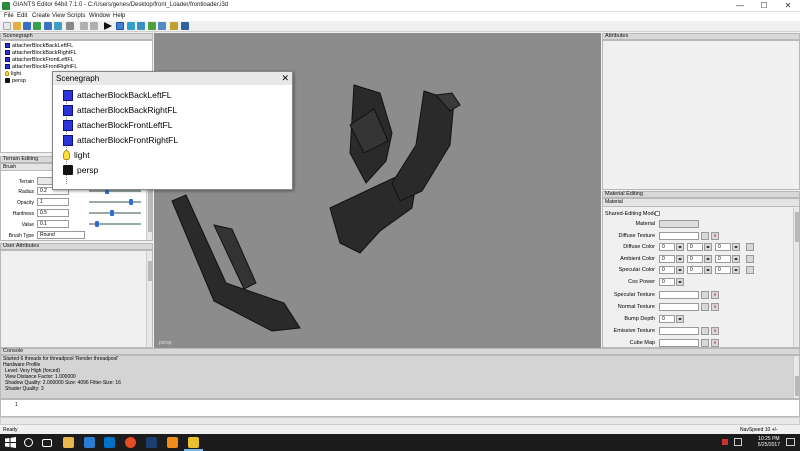 The width and height of the screenshot is (800, 451). Describe the element at coordinates (796, 277) in the screenshot. I see `material-scrollbar` at that location.